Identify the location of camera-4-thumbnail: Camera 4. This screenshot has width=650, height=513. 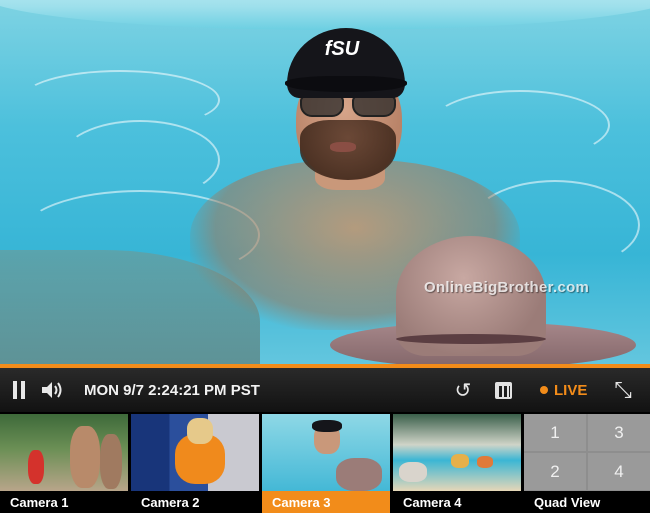
(457, 463).